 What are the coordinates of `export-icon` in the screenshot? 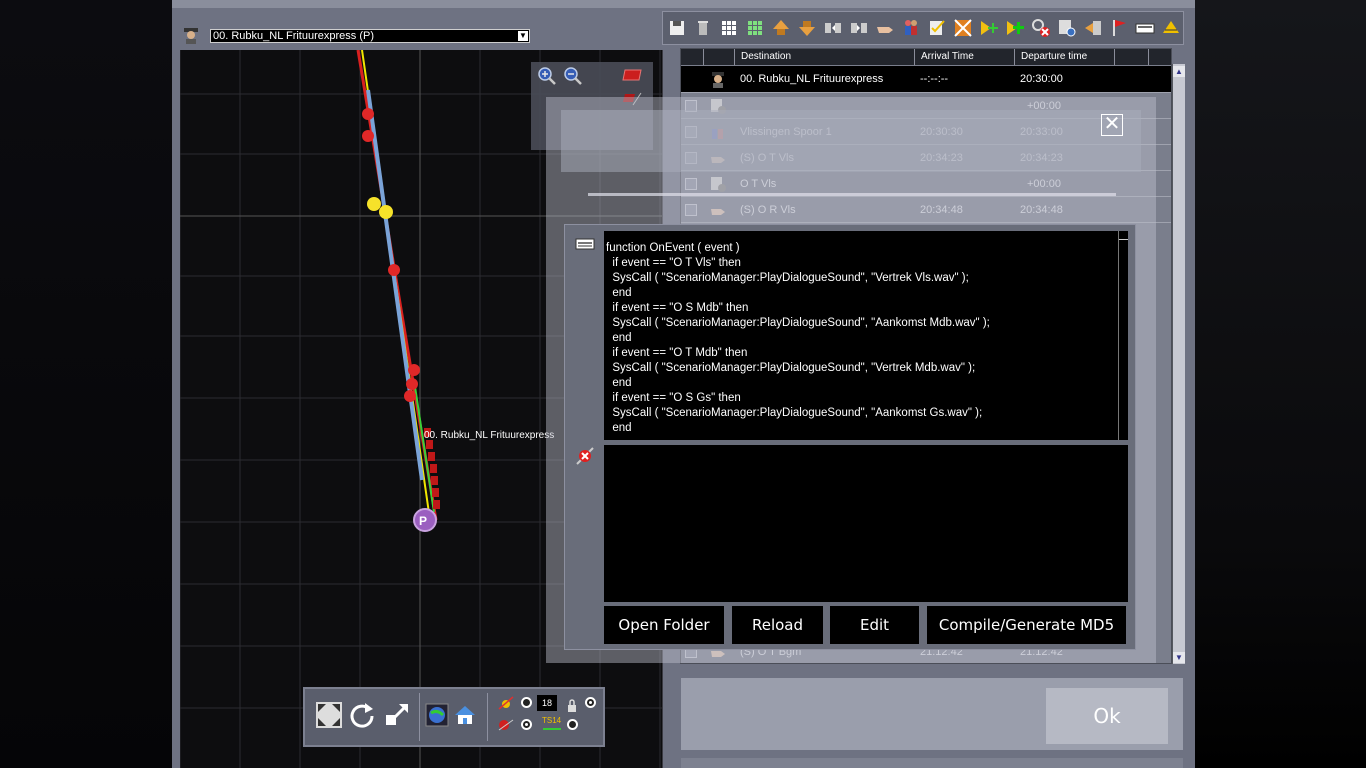 It's located at (1093, 28).